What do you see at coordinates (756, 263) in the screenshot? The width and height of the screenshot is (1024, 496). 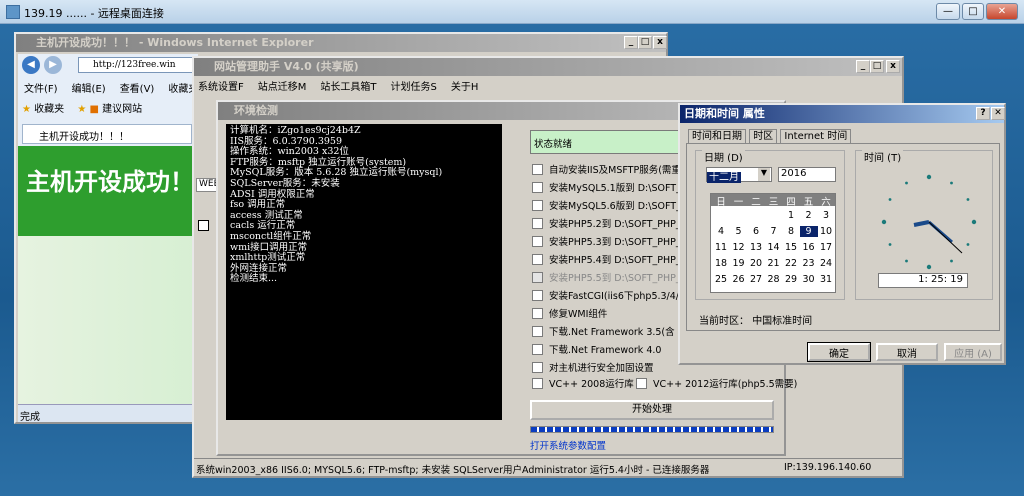 I see `calendar-day: 20` at bounding box center [756, 263].